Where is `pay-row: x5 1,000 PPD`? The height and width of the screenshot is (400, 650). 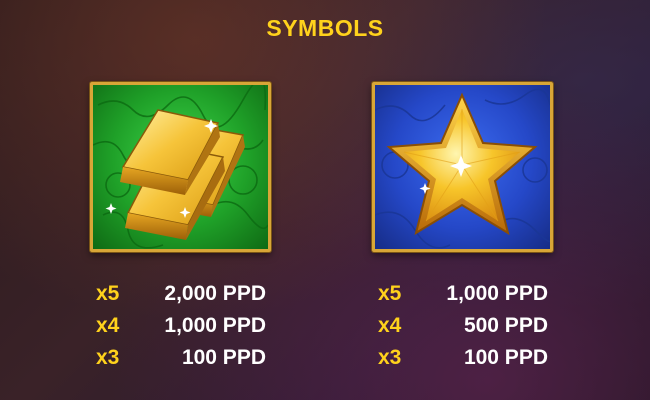 pay-row: x5 1,000 PPD is located at coordinates (473, 293).